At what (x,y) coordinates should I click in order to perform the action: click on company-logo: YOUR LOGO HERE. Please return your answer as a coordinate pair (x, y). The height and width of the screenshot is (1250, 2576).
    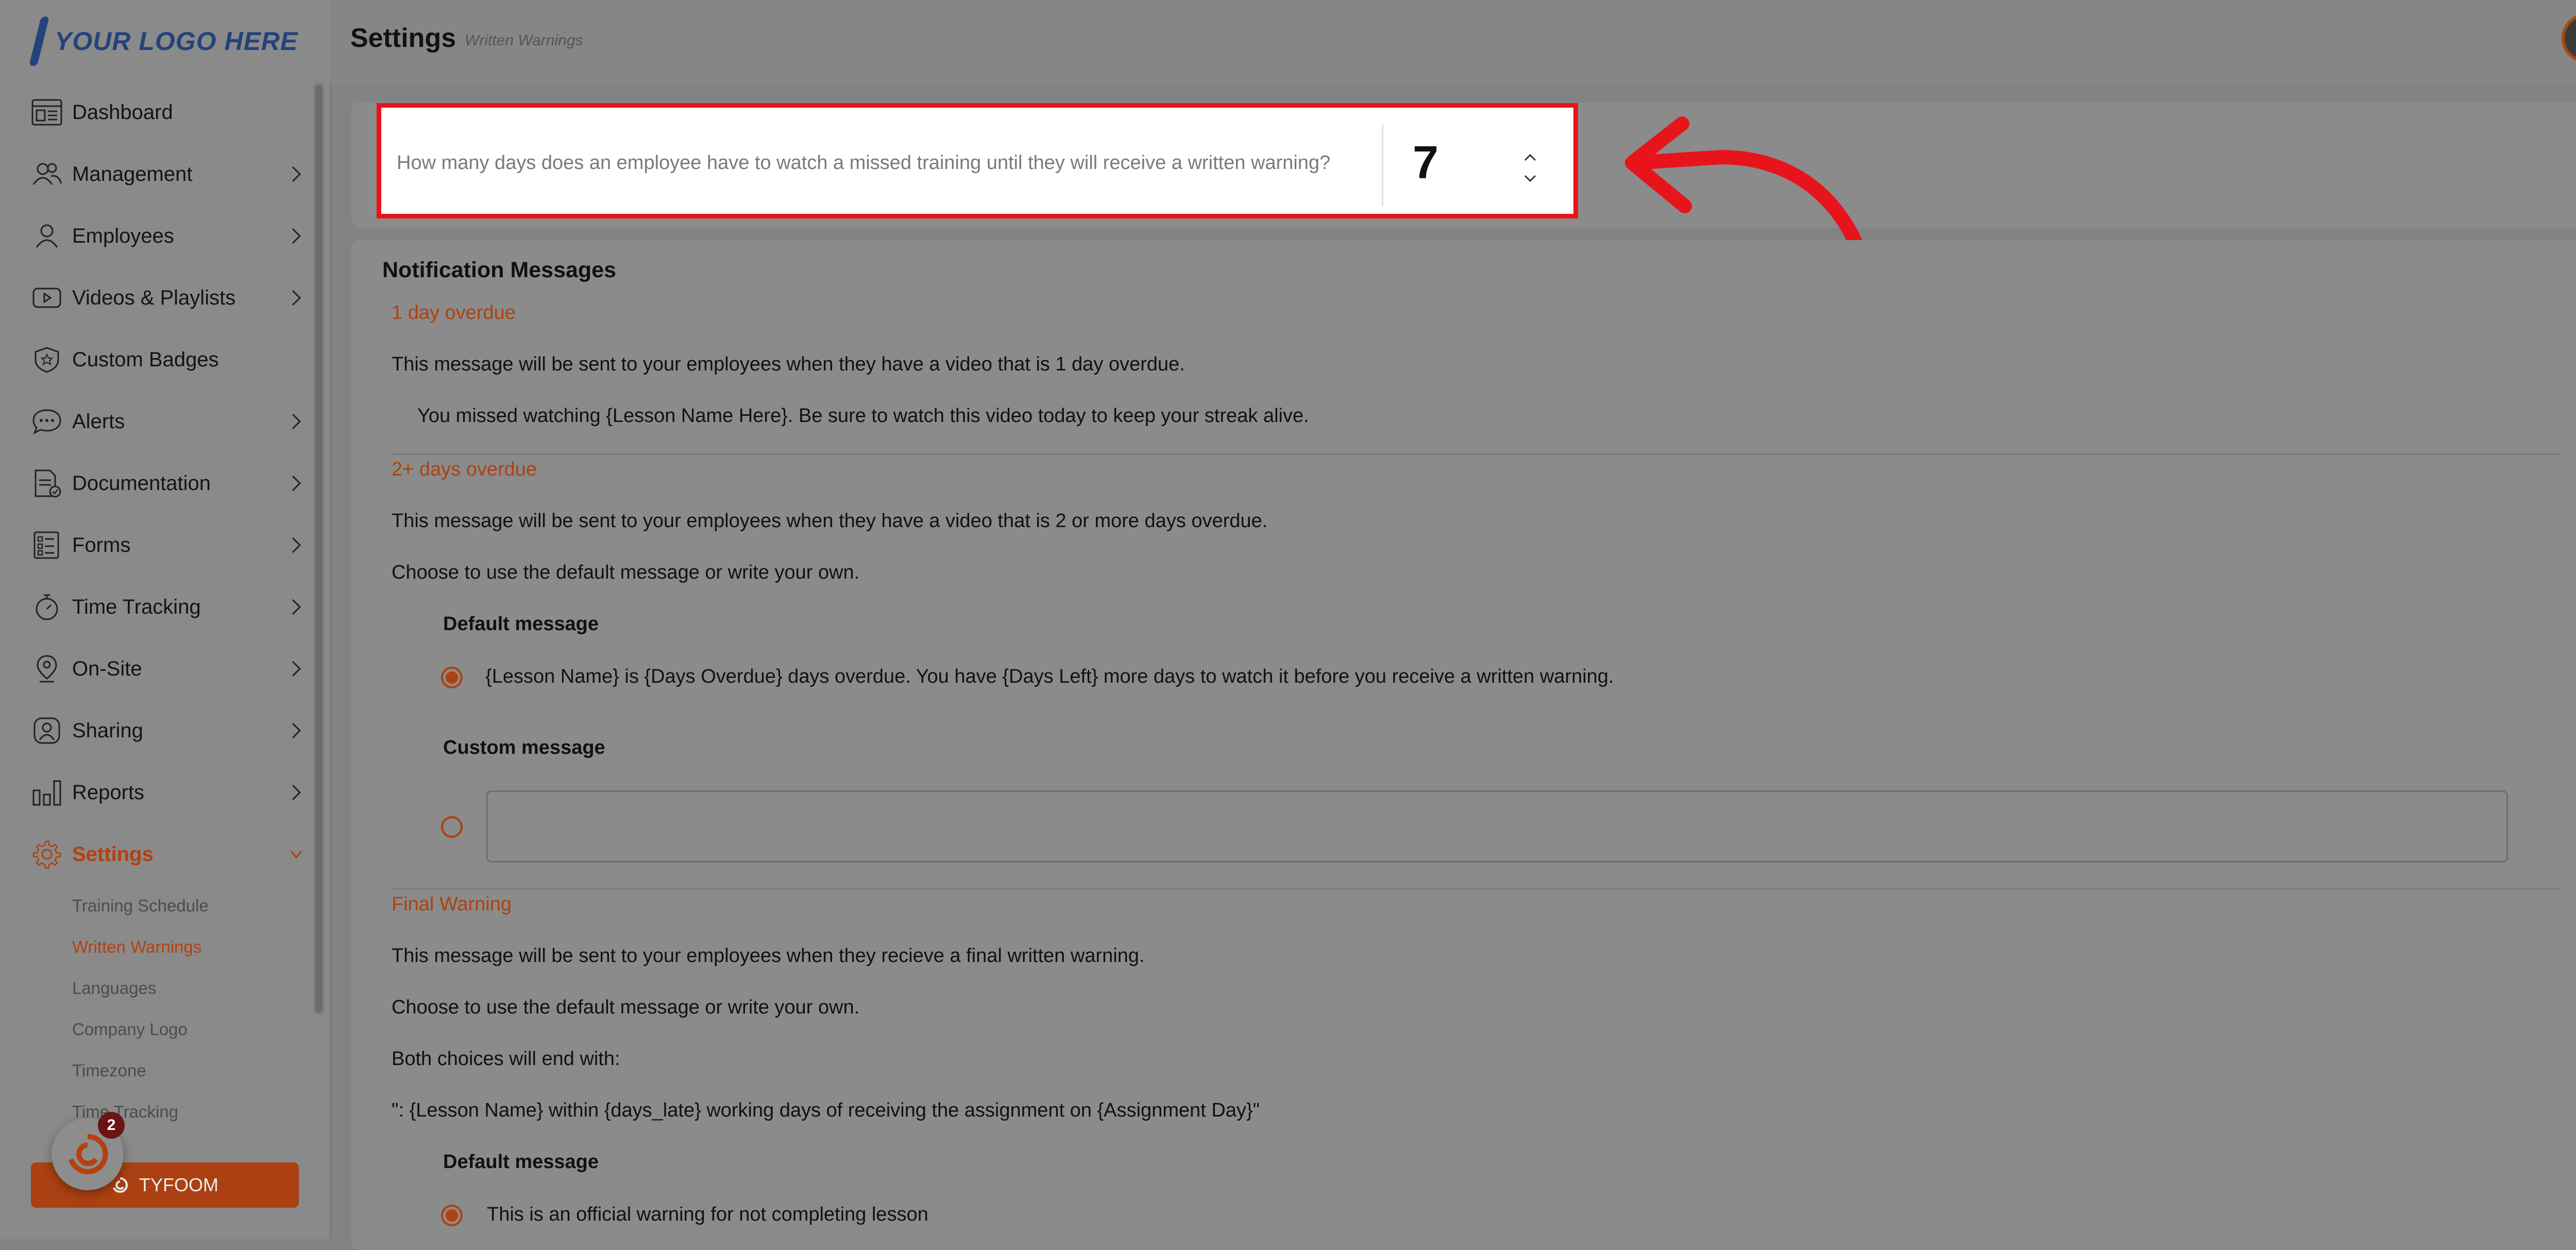
    Looking at the image, I should click on (163, 41).